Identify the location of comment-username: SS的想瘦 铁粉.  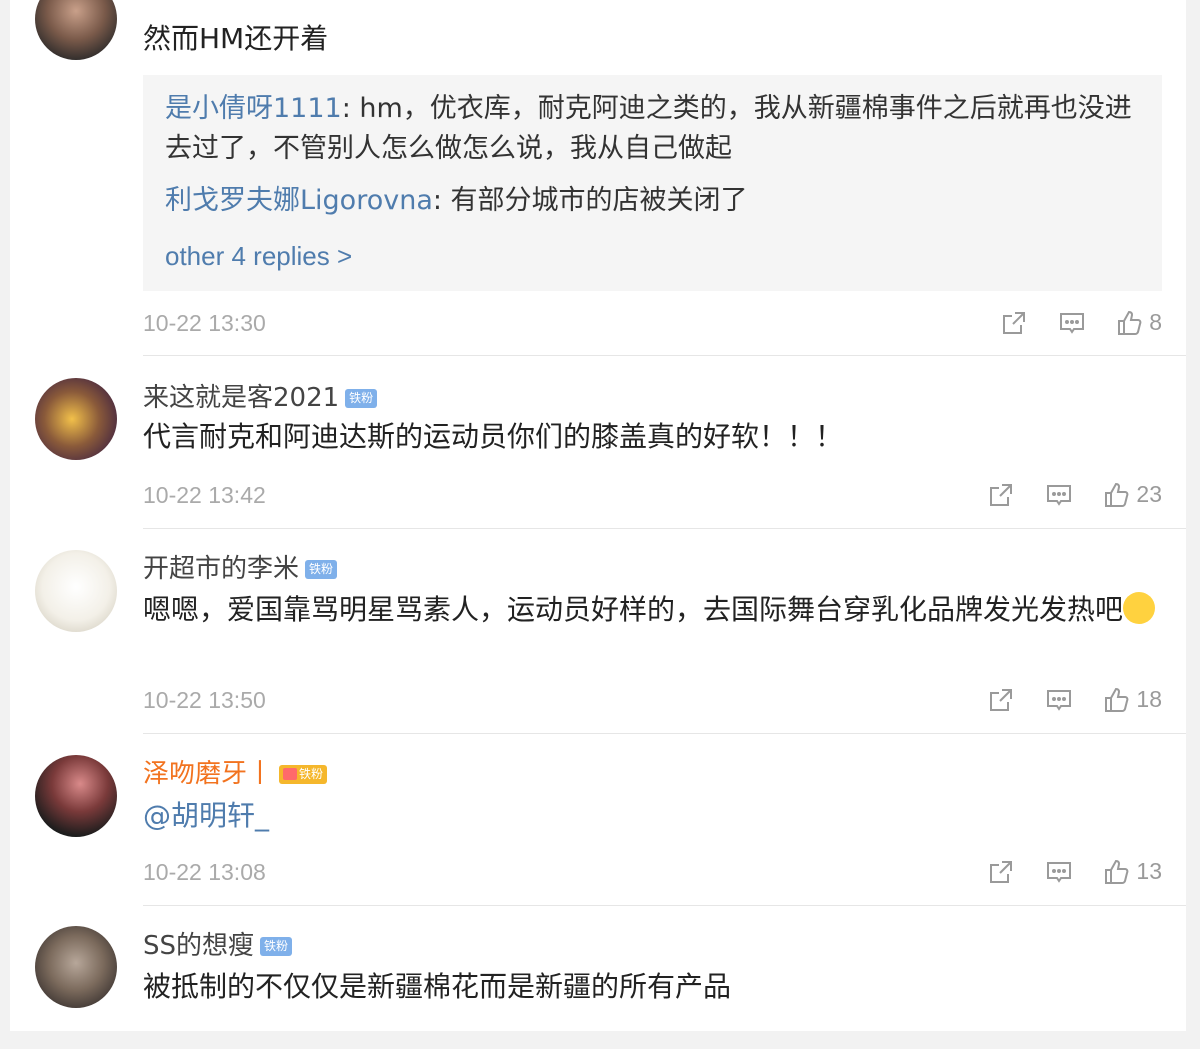
(218, 946).